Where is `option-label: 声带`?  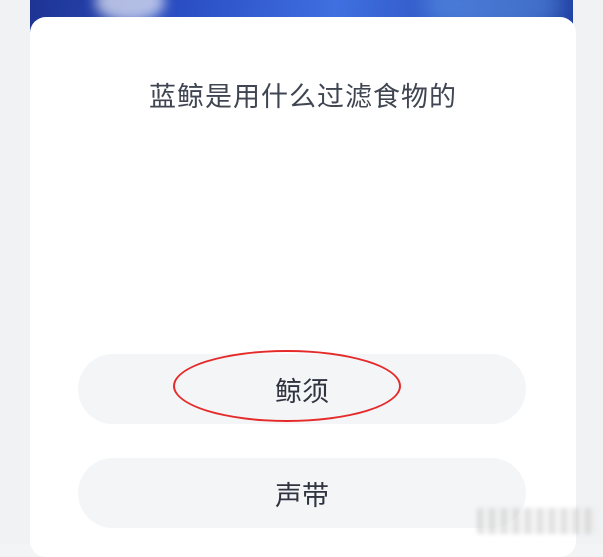 option-label: 声带 is located at coordinates (302, 496).